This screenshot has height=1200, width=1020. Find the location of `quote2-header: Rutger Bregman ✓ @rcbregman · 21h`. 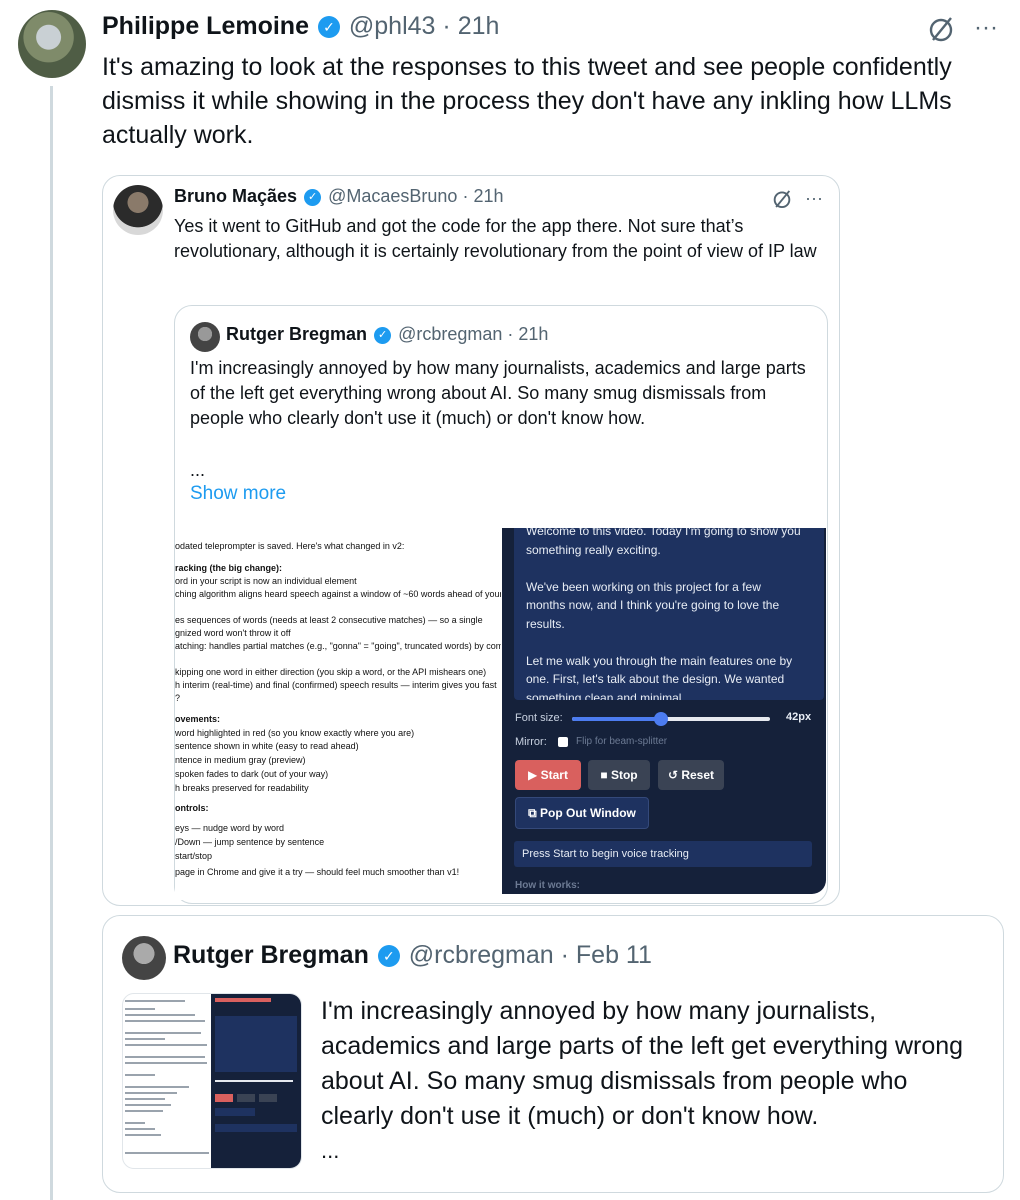

quote2-header: Rutger Bregman ✓ @rcbregman · 21h is located at coordinates (387, 334).